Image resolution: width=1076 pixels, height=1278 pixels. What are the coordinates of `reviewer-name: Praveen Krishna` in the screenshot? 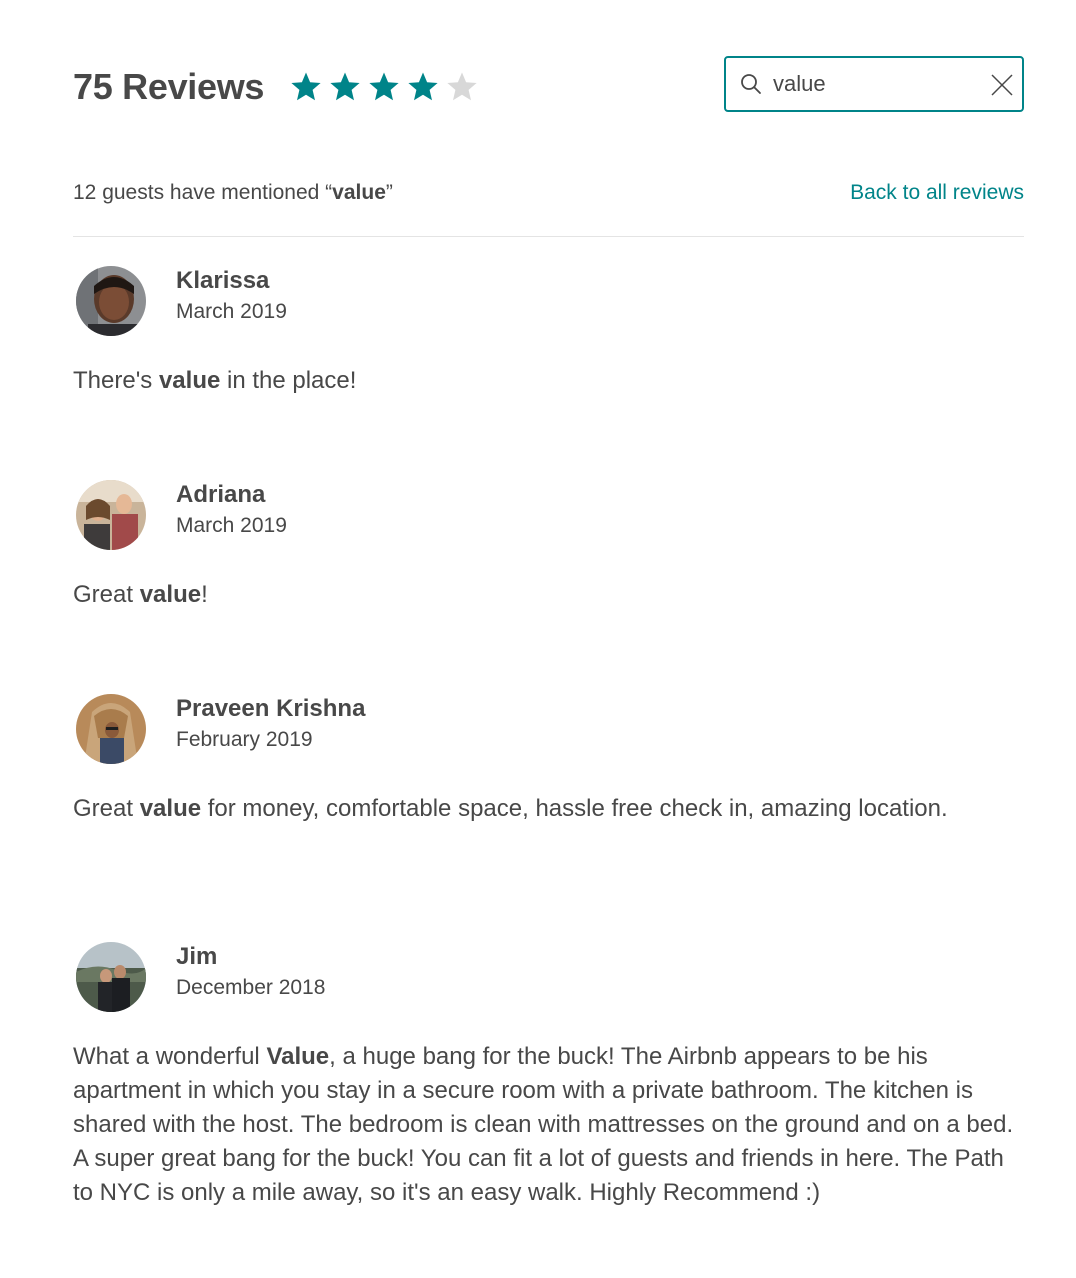 It's located at (271, 708).